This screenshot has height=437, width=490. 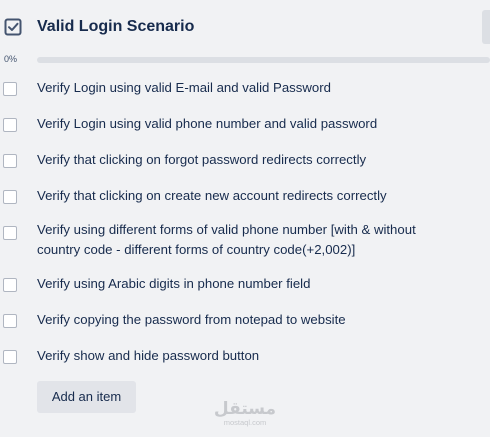 I want to click on checked-box-icon, so click(x=13, y=27).